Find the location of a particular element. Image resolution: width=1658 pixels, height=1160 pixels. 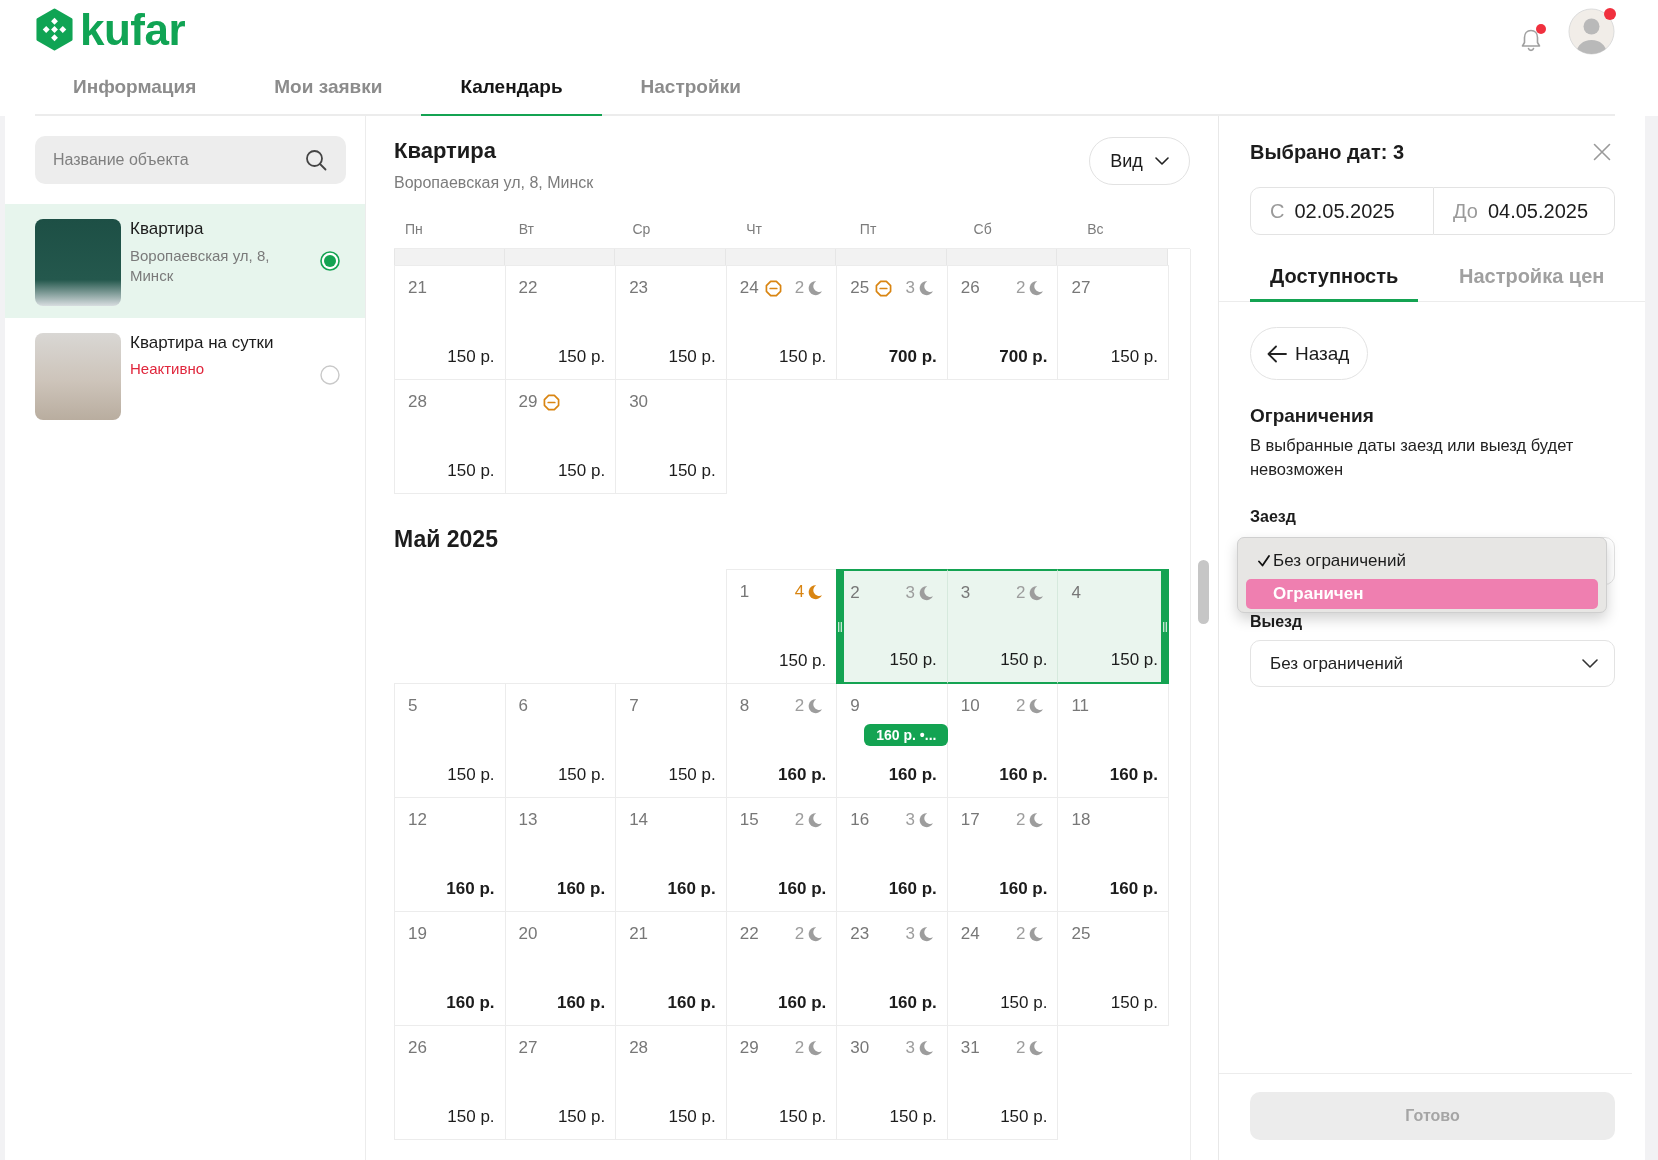

close-icon is located at coordinates (1602, 152).